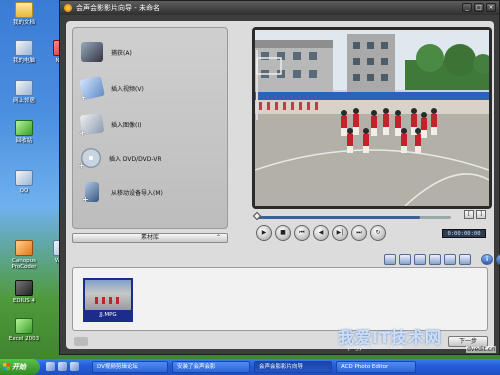 Image resolution: width=500 pixels, height=375 pixels. What do you see at coordinates (279, 8) in the screenshot?
I see `title-bar: 会声会影影片向导 - 未命名 _ □ ×` at bounding box center [279, 8].